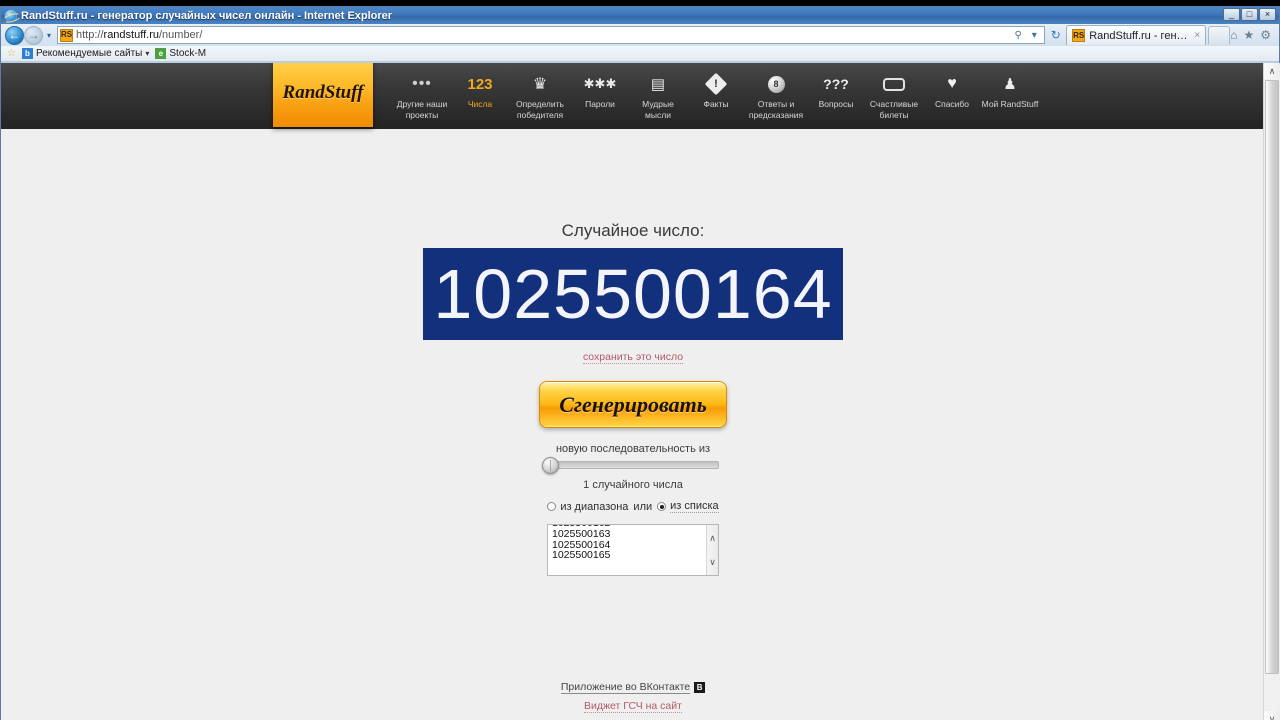  I want to click on vk-app-row: Приложение во ВКонтакте B, so click(633, 687).